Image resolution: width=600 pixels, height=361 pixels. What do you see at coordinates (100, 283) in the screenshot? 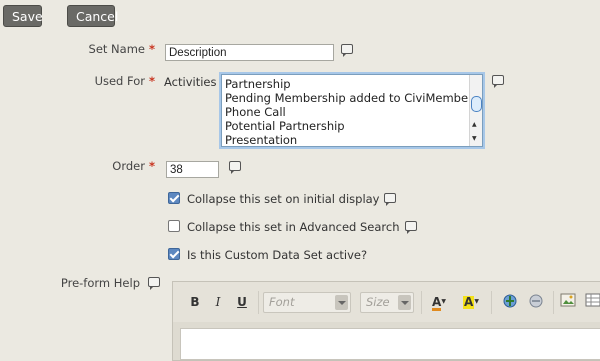
I see `preform-help-label-text: Pre-form Help` at bounding box center [100, 283].